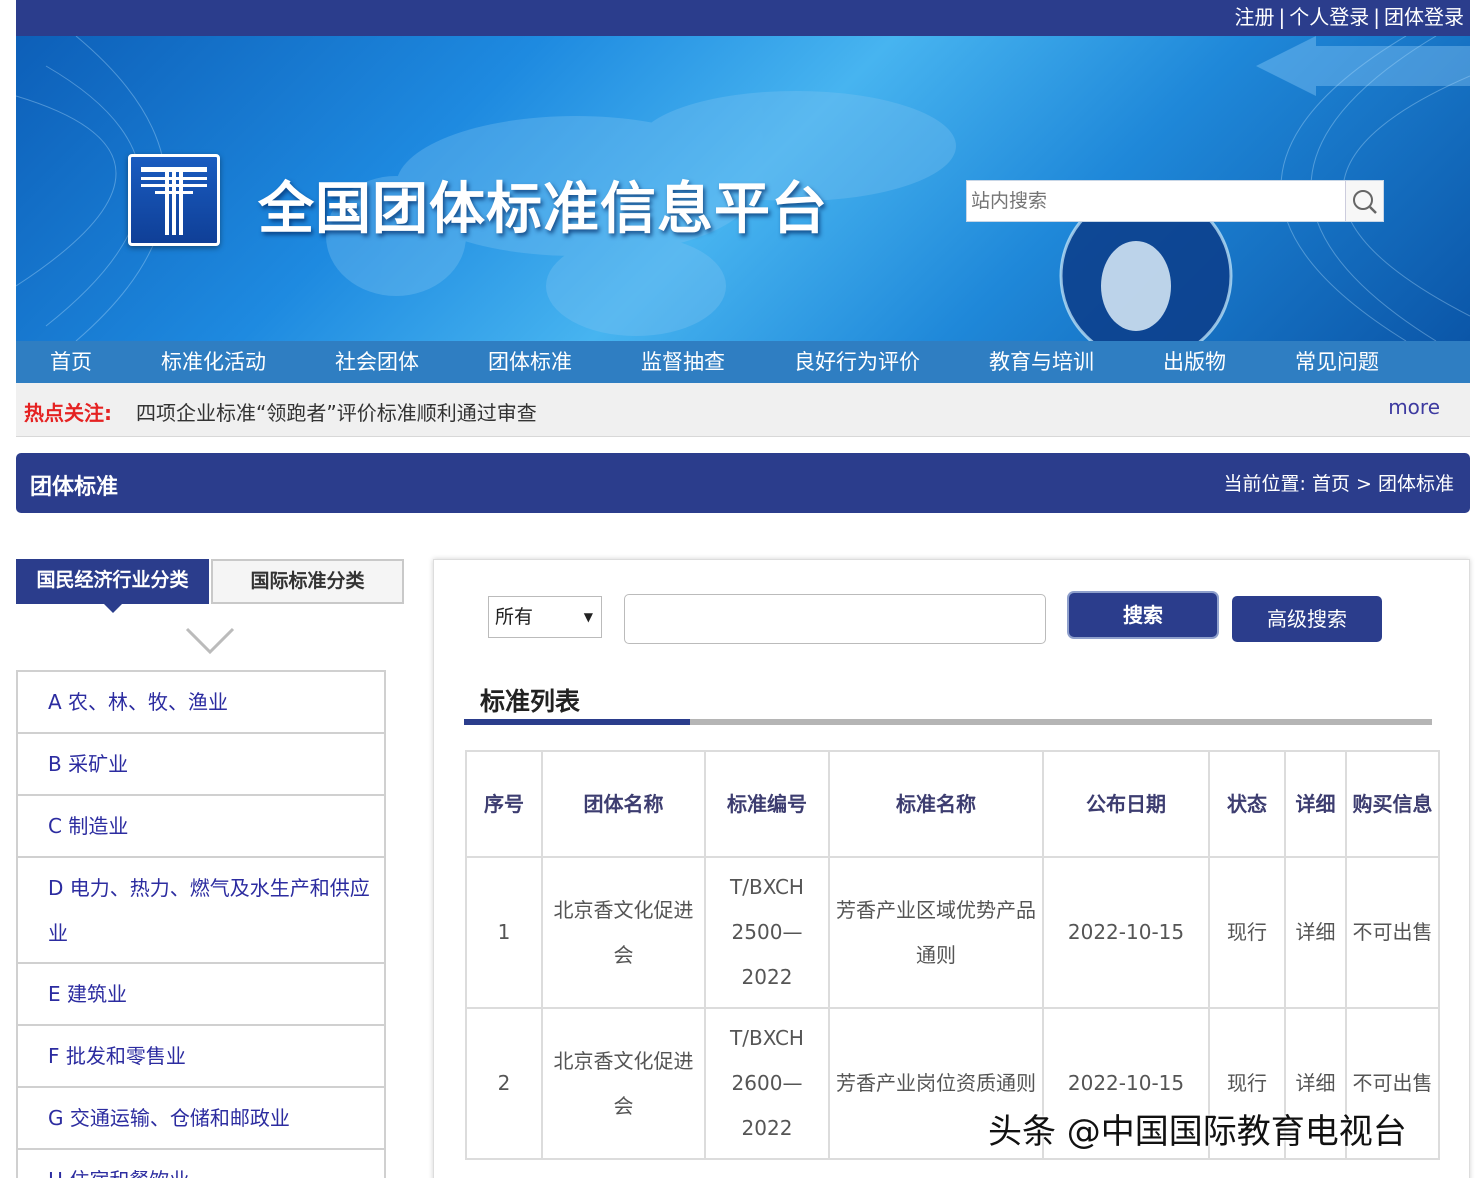 The height and width of the screenshot is (1178, 1482). What do you see at coordinates (767, 804) in the screenshot?
I see `col-header-code: 标准编号` at bounding box center [767, 804].